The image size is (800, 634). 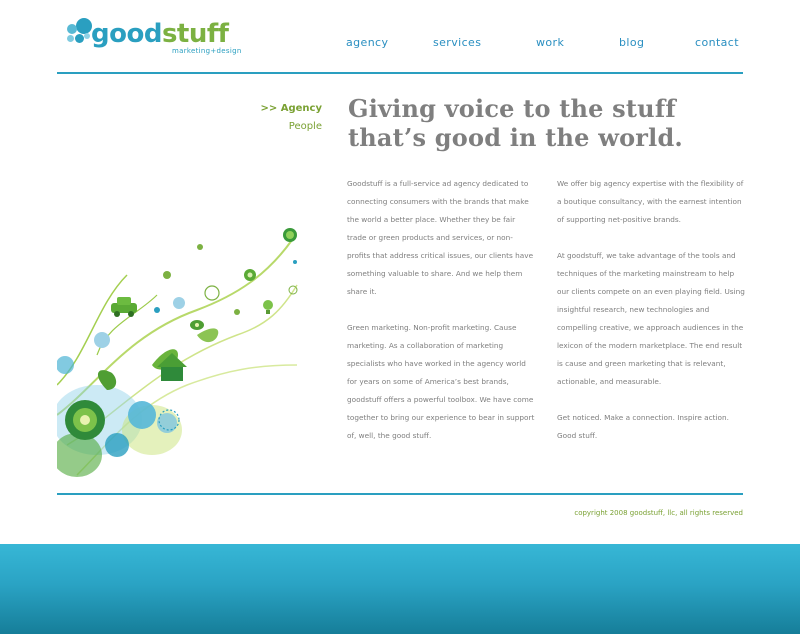 What do you see at coordinates (400, 494) in the screenshot?
I see `footer-divider` at bounding box center [400, 494].